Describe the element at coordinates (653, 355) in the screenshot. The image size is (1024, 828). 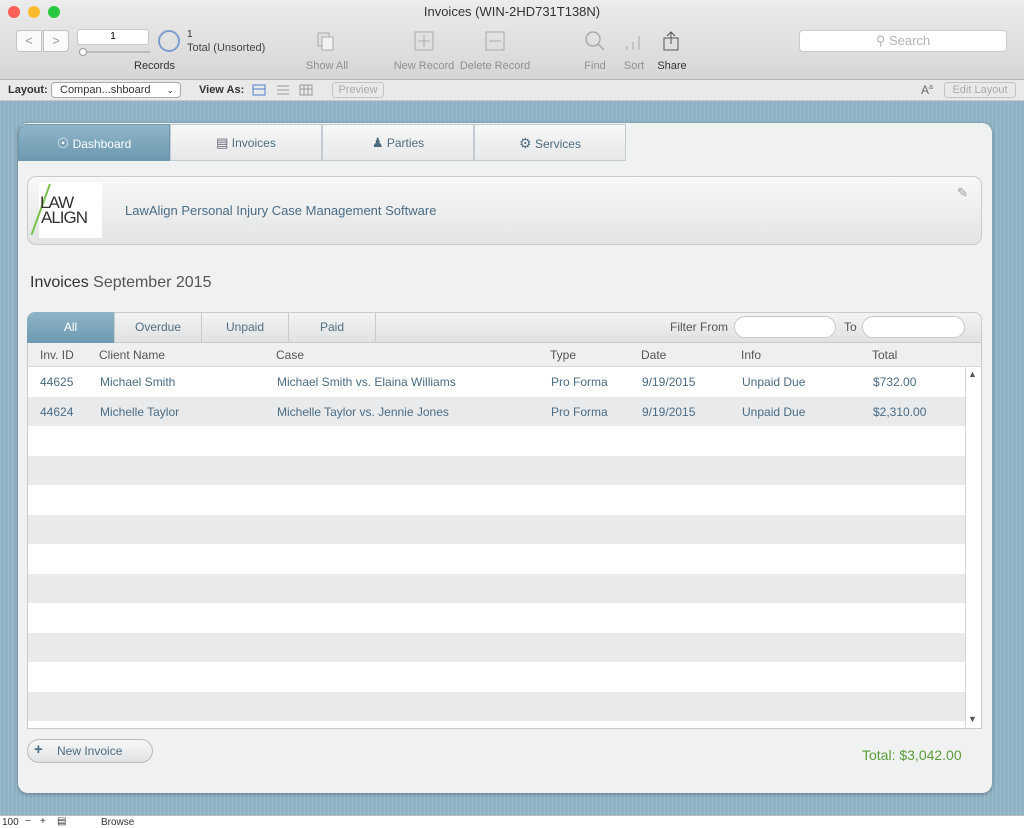
I see `column-header-date: Date` at that location.